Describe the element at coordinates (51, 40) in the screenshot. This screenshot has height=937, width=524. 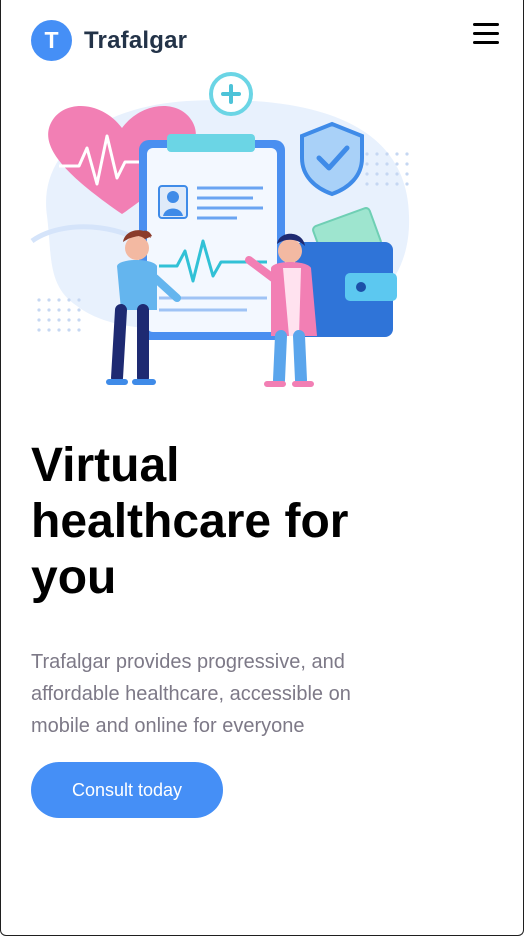
I see `logo-icon: T` at that location.